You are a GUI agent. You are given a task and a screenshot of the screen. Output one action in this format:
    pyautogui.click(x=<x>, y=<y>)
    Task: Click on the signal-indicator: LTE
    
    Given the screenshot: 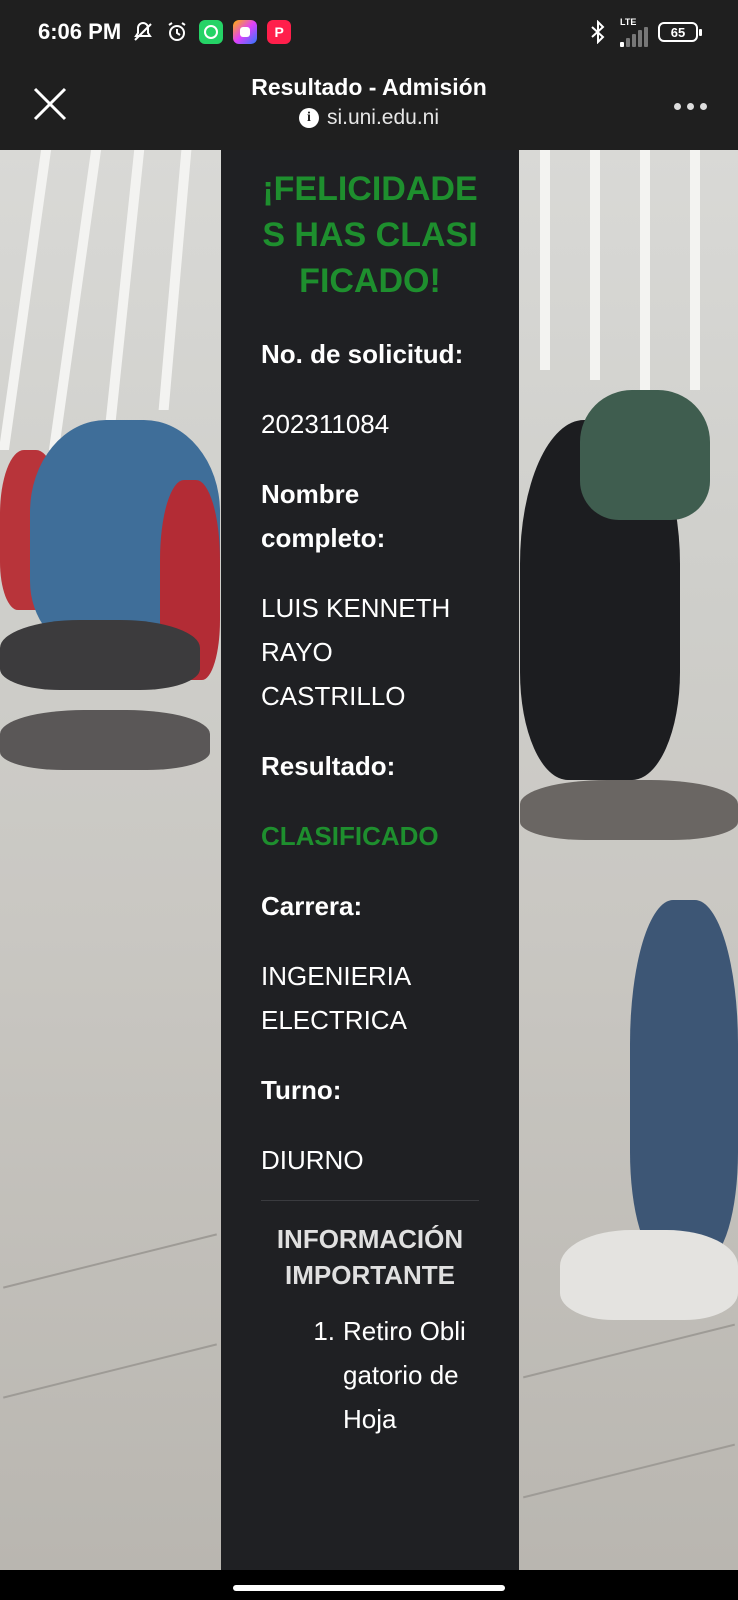 What is the action you would take?
    pyautogui.click(x=634, y=31)
    